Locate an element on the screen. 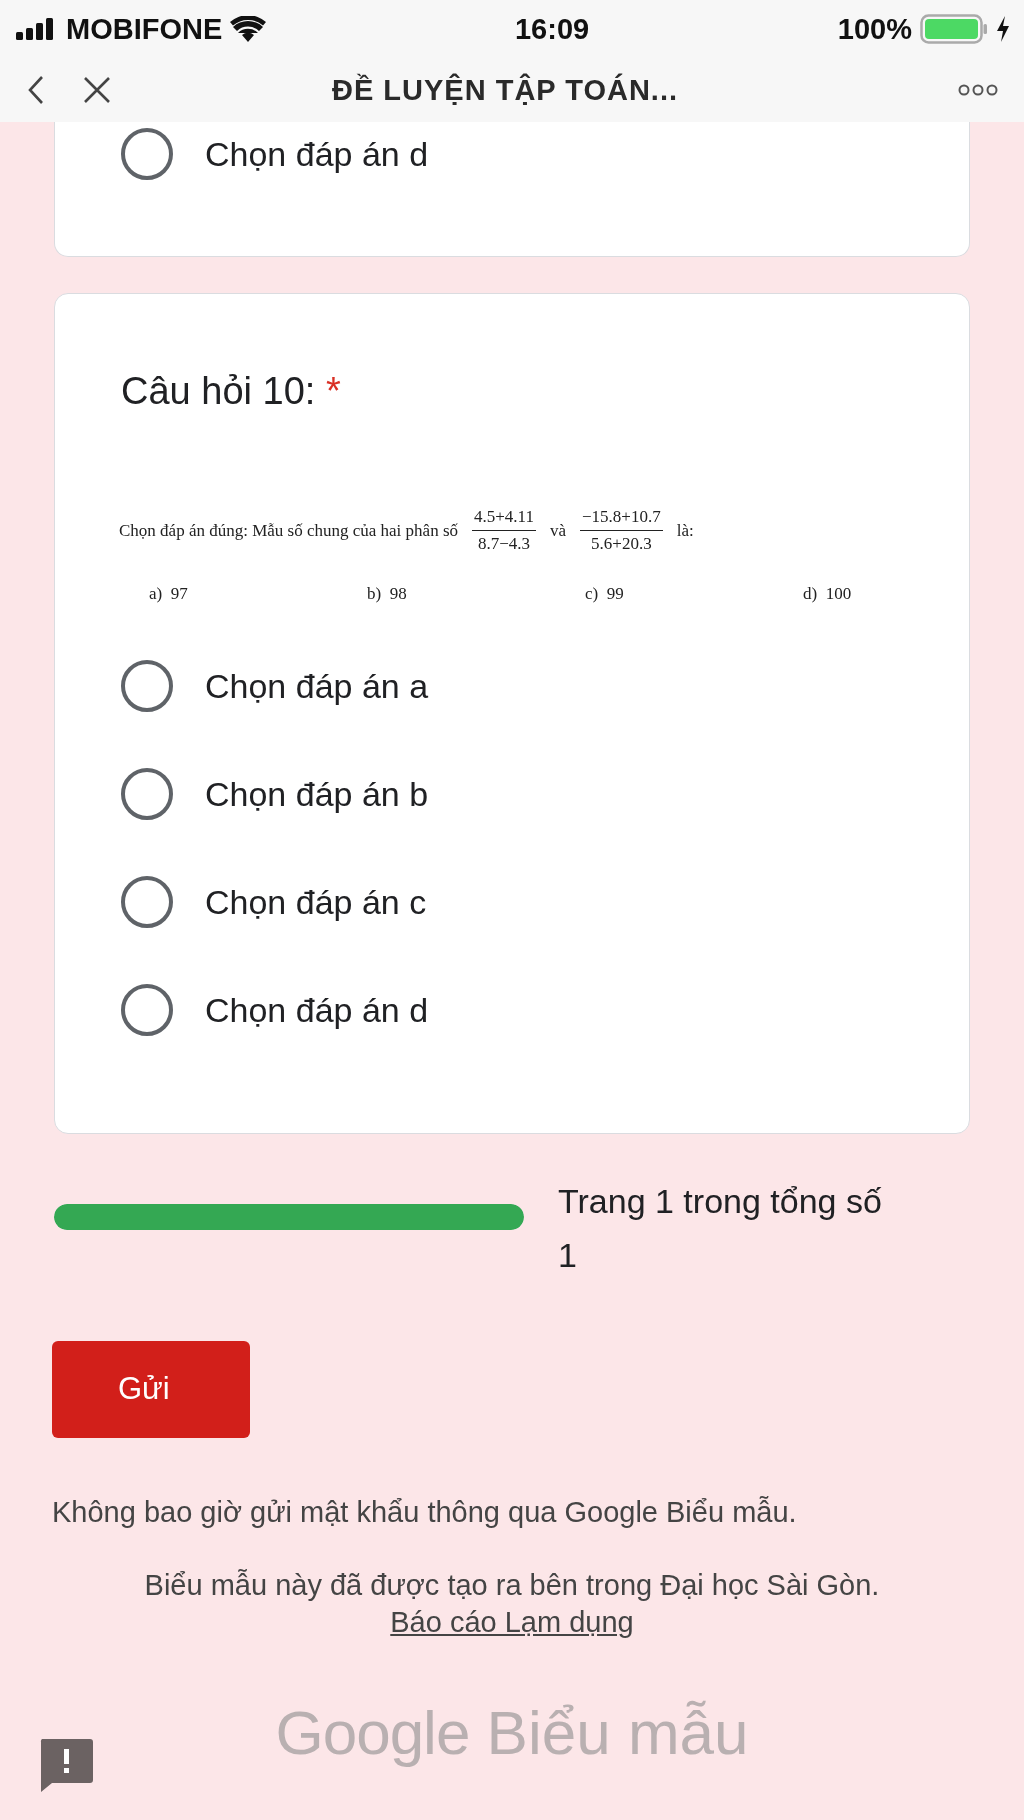 The image size is (1024, 1820). form-origin-note: Biểu mẫu này đã được tạo ra bên trong Đại học Sài Gòn. is located at coordinates (512, 1585).